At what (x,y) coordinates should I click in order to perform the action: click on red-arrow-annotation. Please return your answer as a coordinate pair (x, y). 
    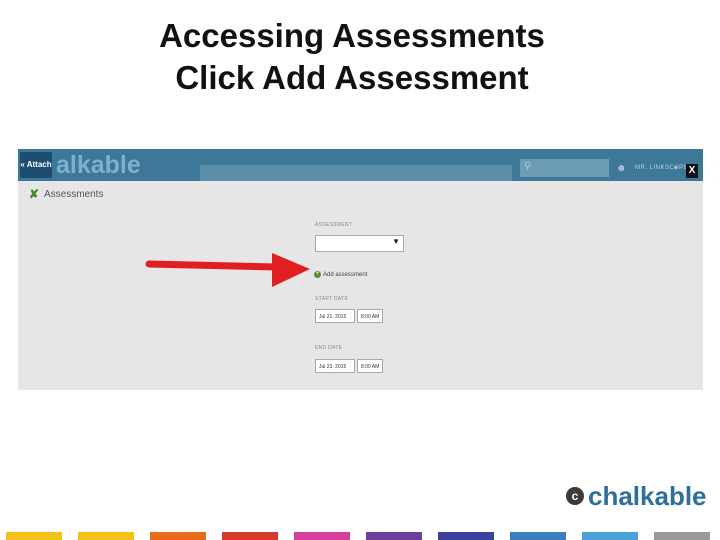
    Looking at the image, I should click on (227, 270).